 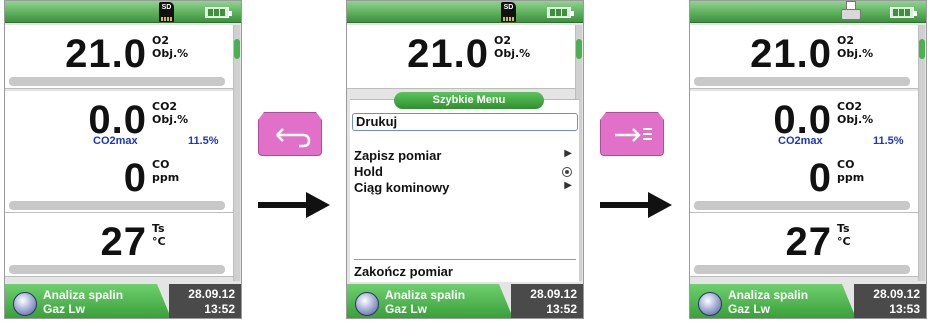 I want to click on flow-arrow-2-icon, so click(x=636, y=205).